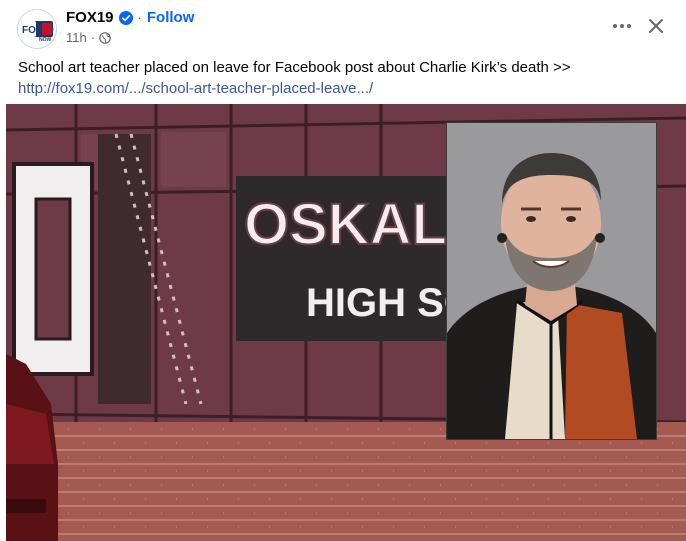 The height and width of the screenshot is (541, 686). What do you see at coordinates (345, 224) in the screenshot?
I see `sign-line-1: OSKAL` at bounding box center [345, 224].